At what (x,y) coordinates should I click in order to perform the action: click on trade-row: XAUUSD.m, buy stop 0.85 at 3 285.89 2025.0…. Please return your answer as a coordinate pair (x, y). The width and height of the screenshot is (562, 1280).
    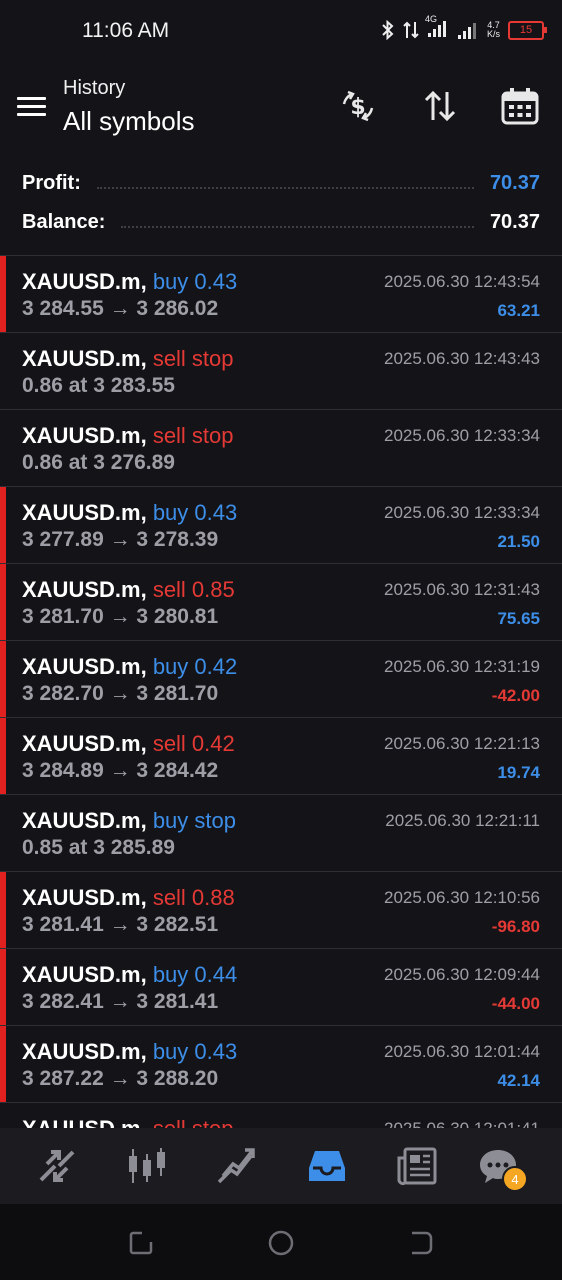
    Looking at the image, I should click on (281, 833).